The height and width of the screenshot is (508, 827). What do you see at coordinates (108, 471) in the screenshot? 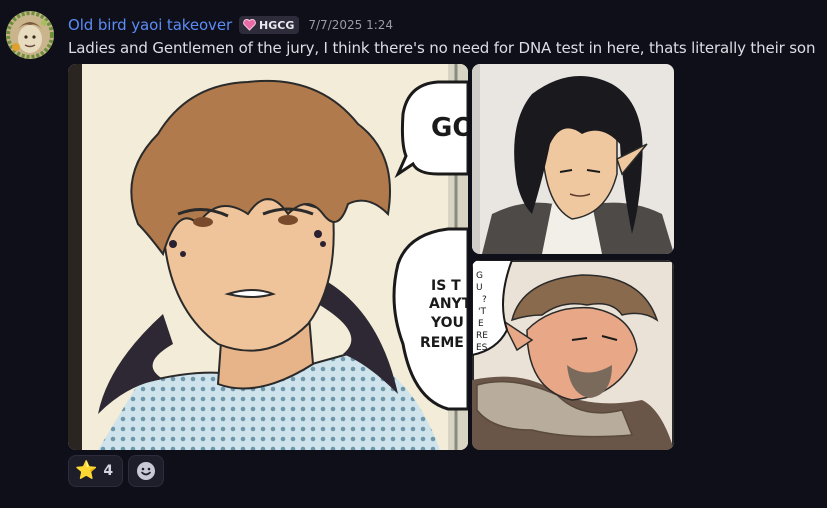
I see `reaction-count: 4` at bounding box center [108, 471].